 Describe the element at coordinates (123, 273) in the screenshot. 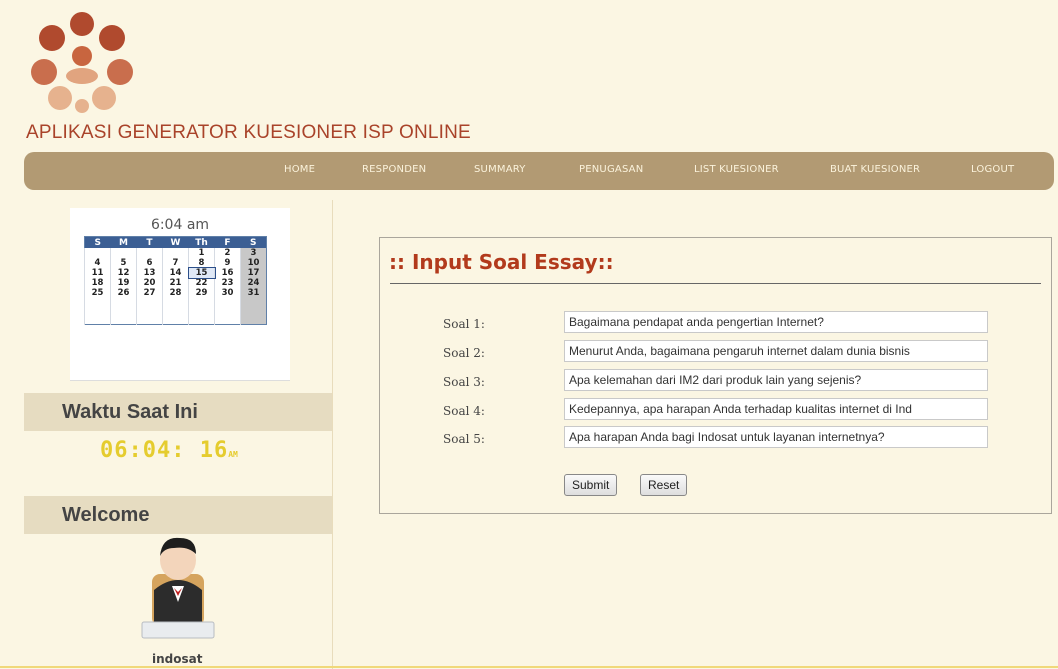

I see `calendar-day: 12` at that location.